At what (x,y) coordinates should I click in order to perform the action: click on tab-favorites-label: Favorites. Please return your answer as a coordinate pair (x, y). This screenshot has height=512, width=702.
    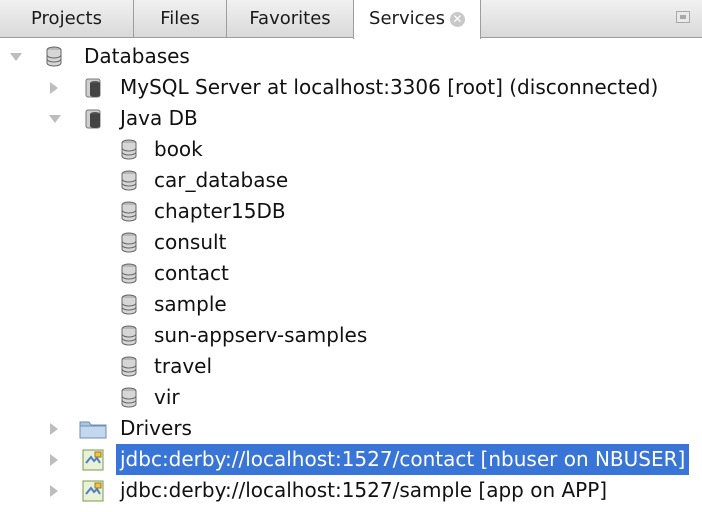
    Looking at the image, I should click on (290, 18).